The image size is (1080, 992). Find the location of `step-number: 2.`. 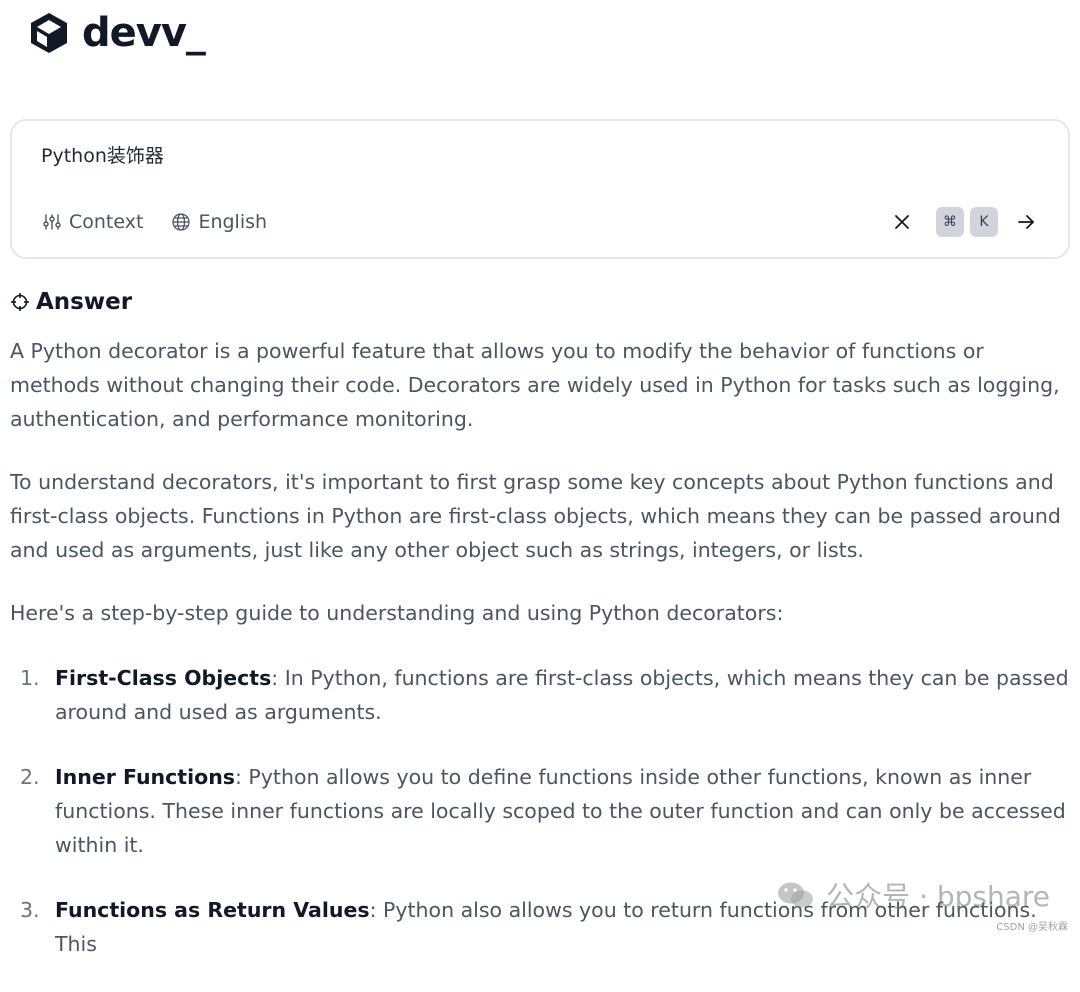

step-number: 2. is located at coordinates (30, 777).